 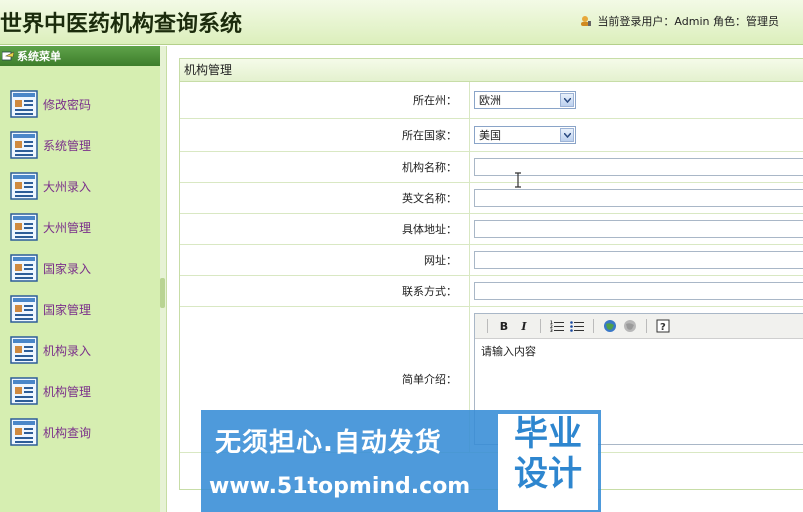 What do you see at coordinates (67, 104) in the screenshot?
I see `sidebar-item-label: 修改密码` at bounding box center [67, 104].